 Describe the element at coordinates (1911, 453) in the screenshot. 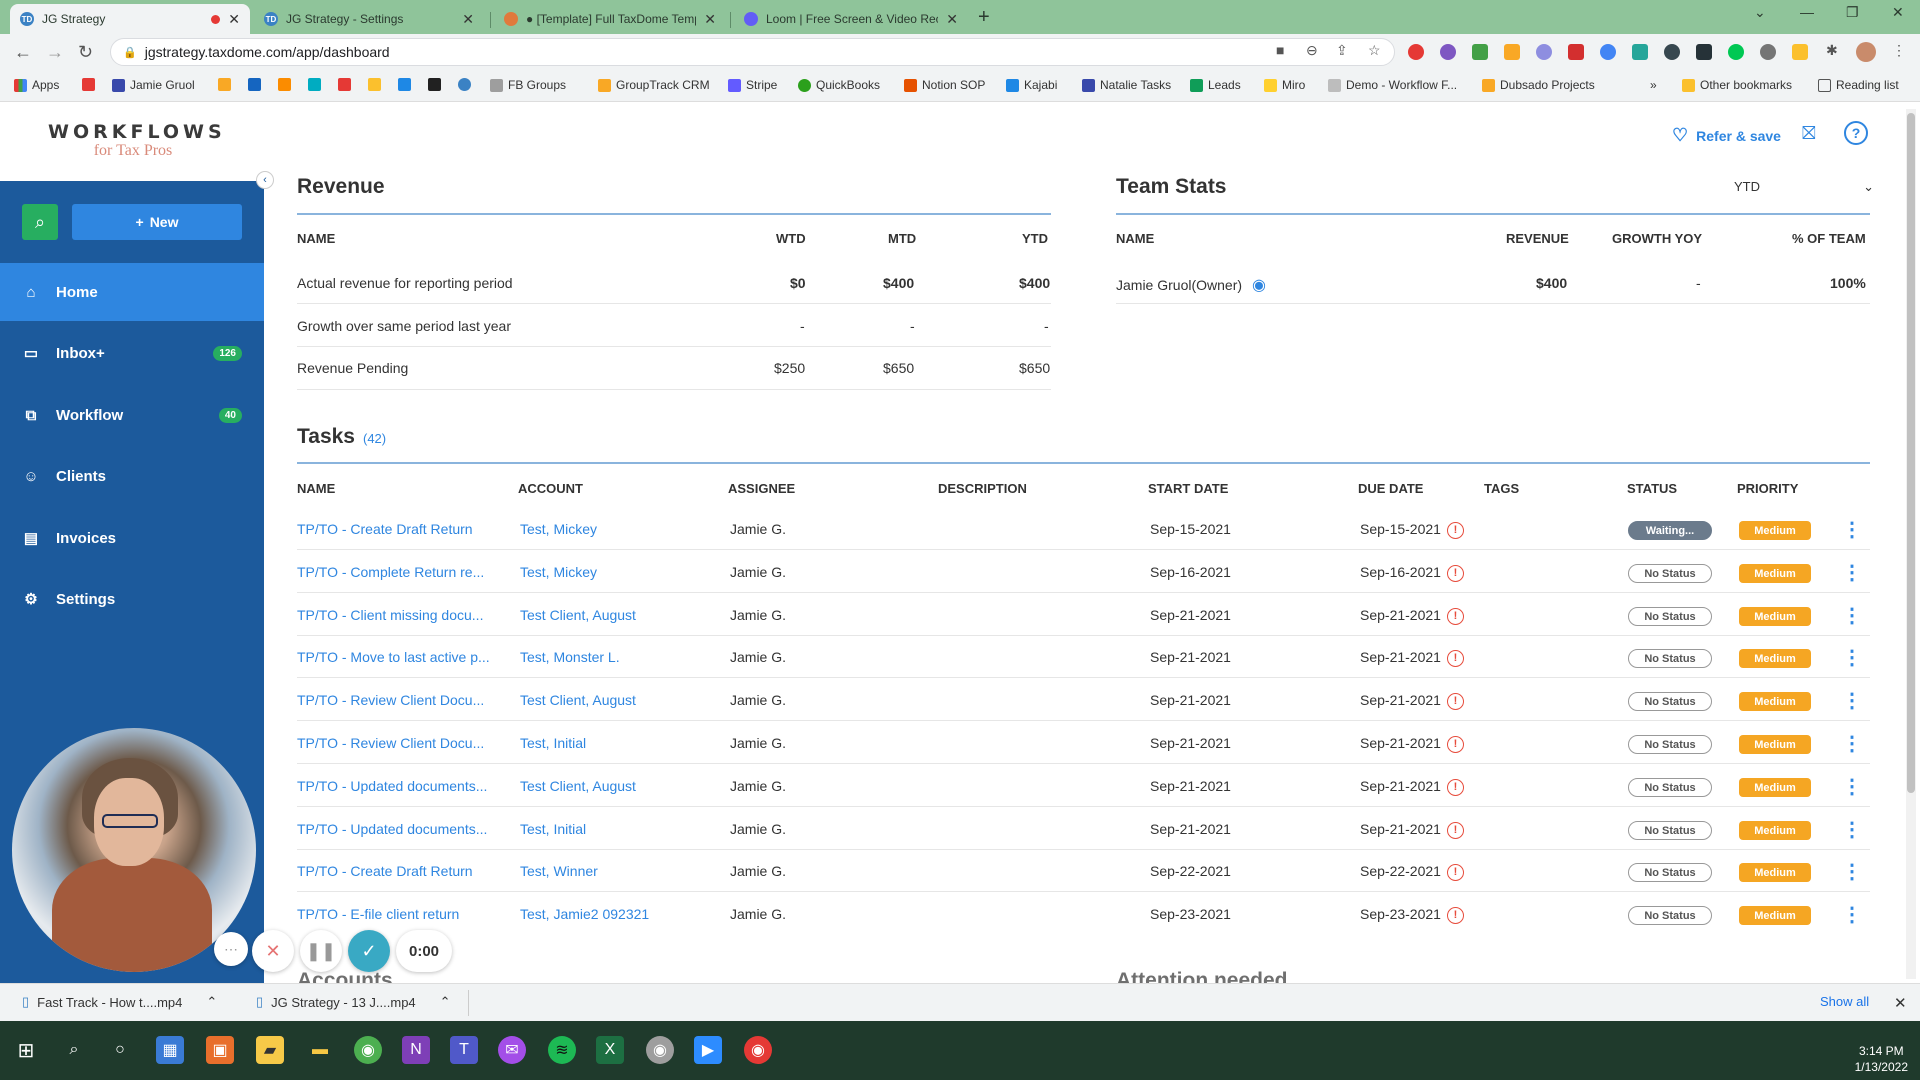

I see `scrollbar-thumb` at that location.